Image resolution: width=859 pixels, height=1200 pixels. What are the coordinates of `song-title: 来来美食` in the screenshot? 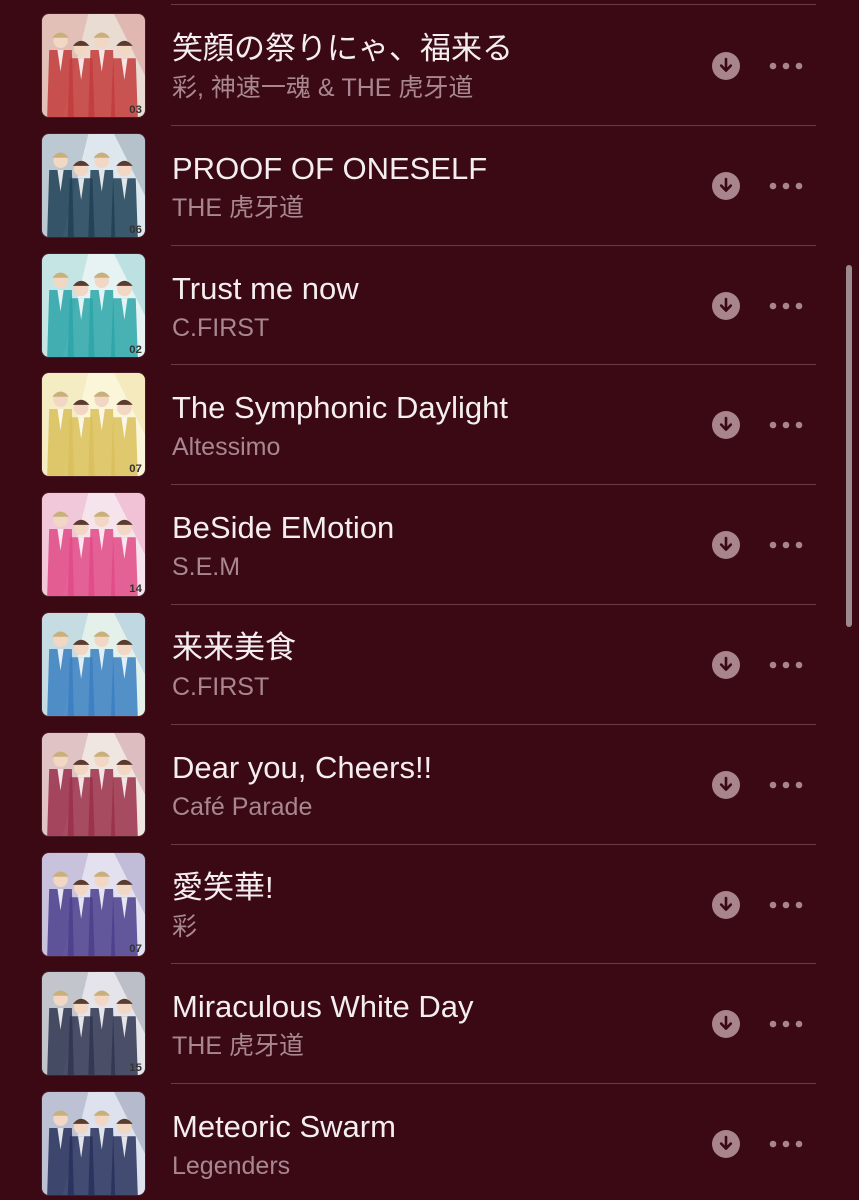 It's located at (234, 647).